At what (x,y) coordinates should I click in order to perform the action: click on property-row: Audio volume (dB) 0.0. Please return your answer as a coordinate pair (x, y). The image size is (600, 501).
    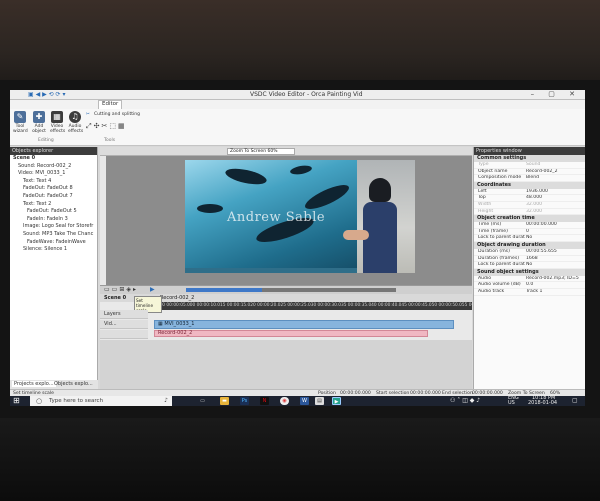
    Looking at the image, I should click on (529, 285).